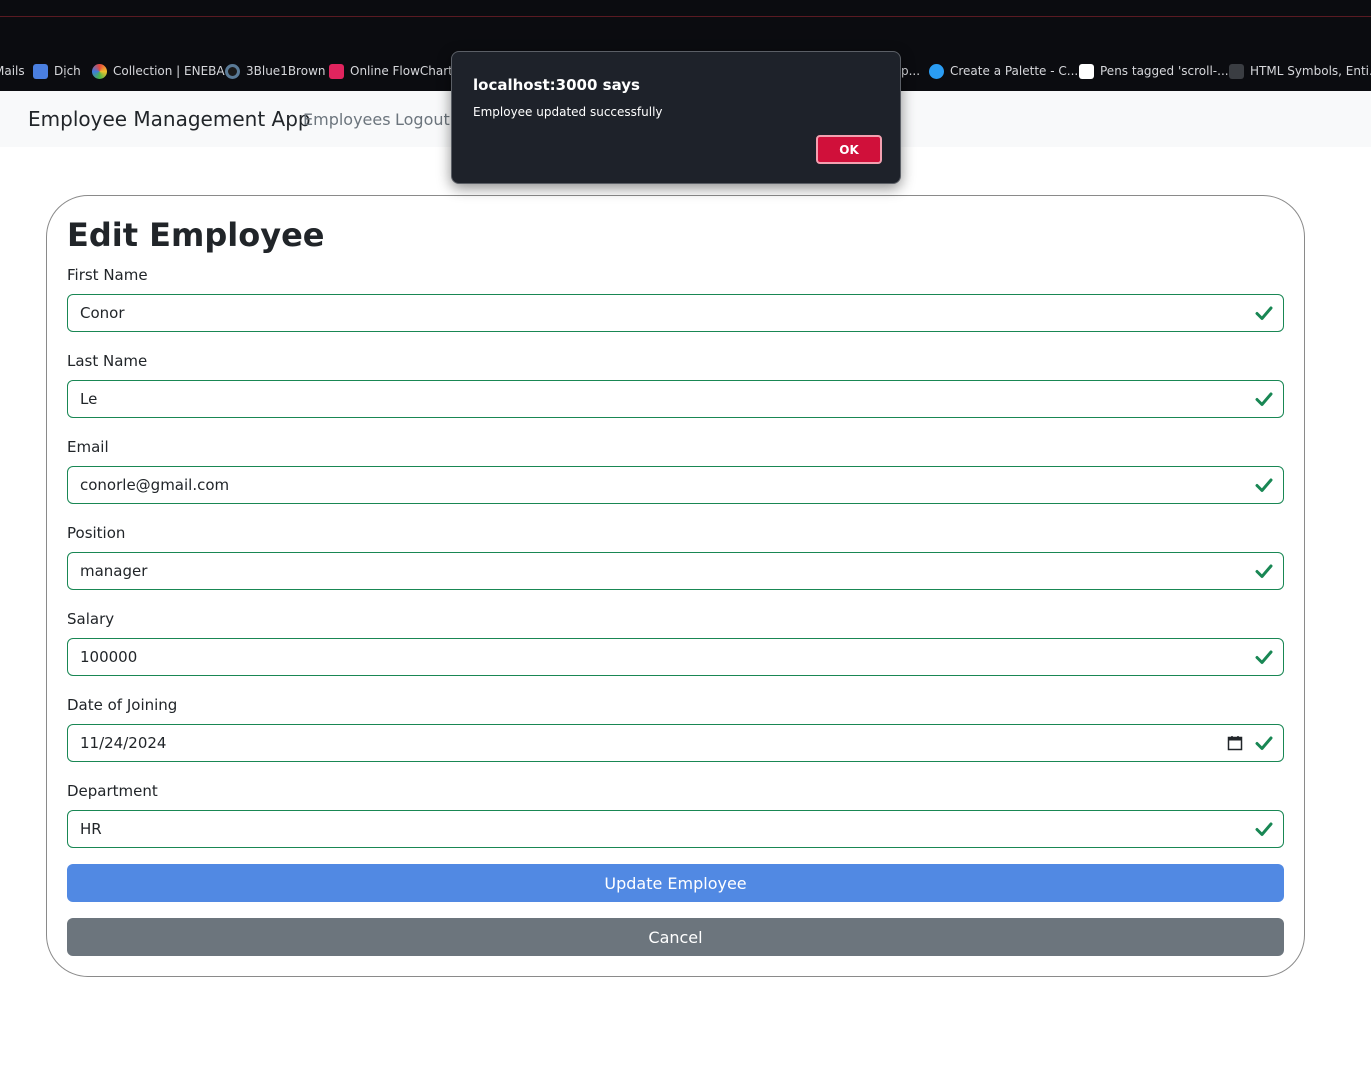  What do you see at coordinates (96, 533) in the screenshot?
I see `position-label: Position` at bounding box center [96, 533].